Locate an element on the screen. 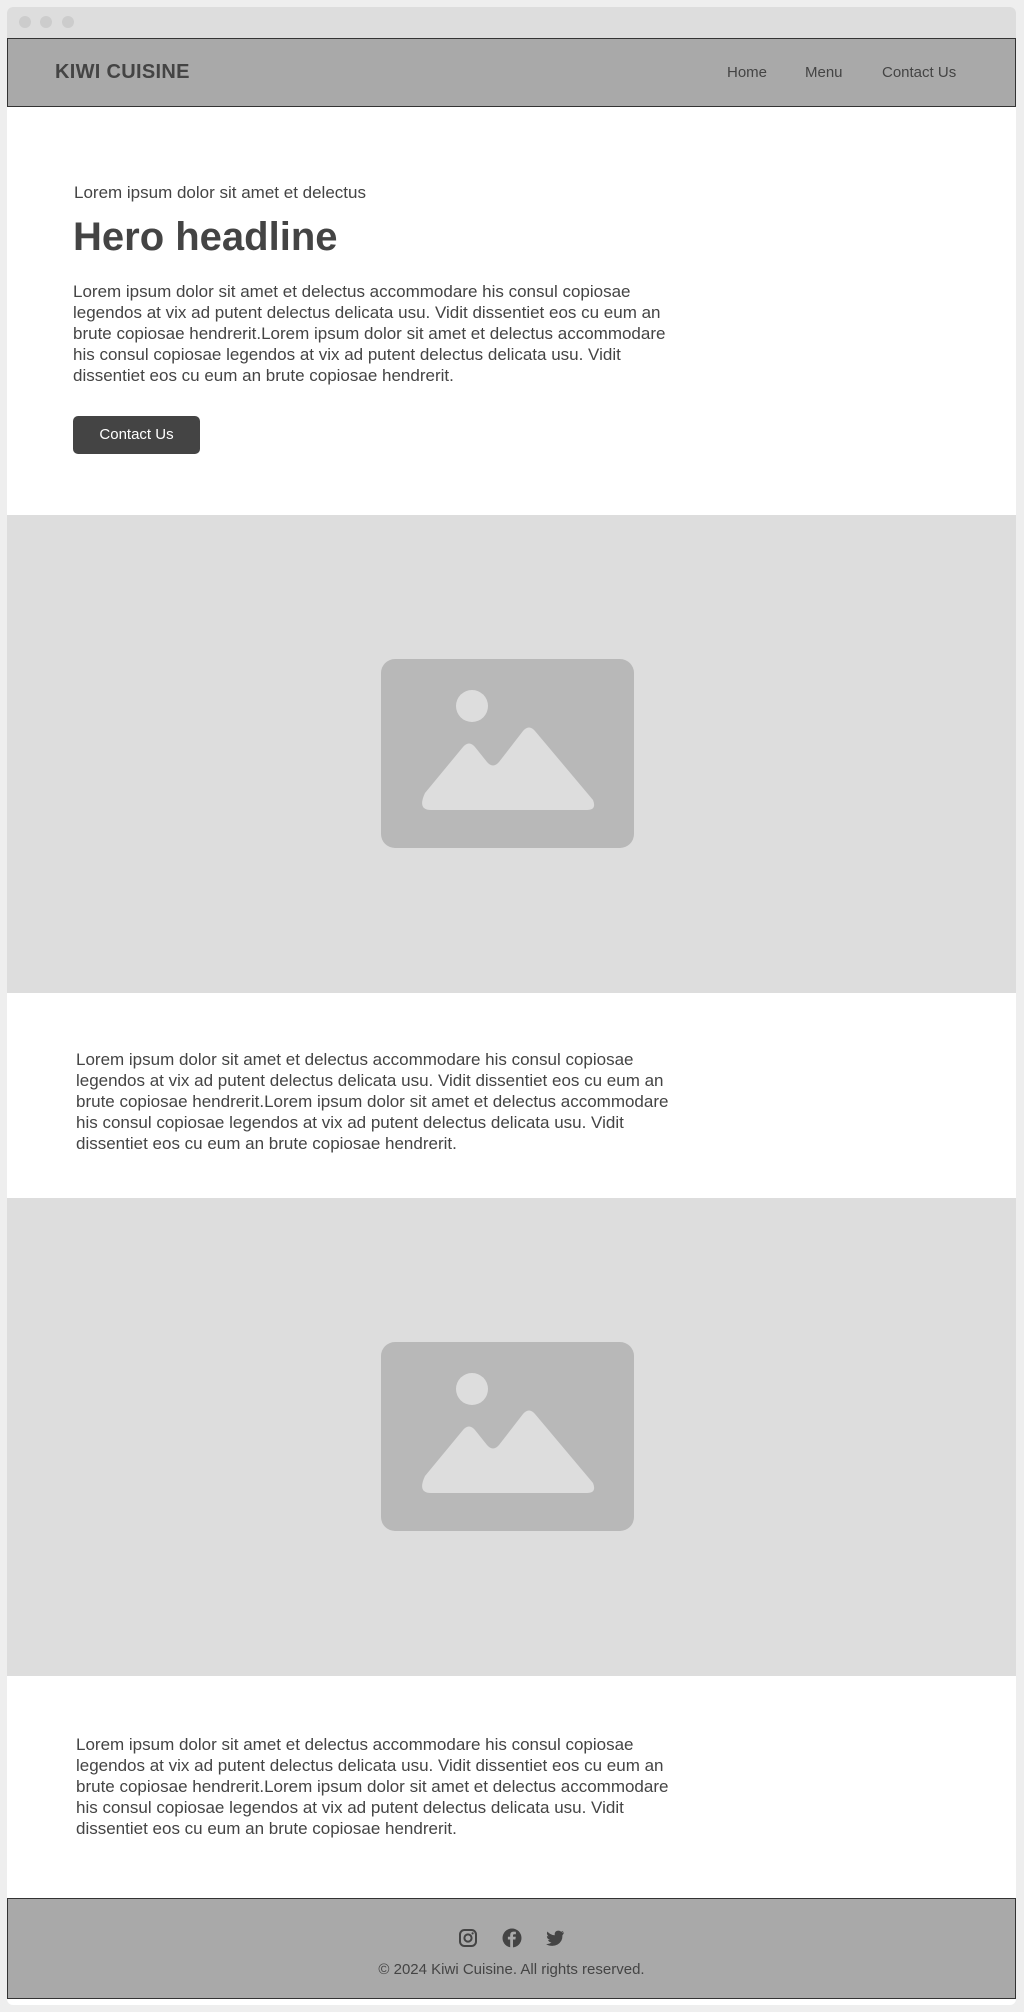 The image size is (1024, 2012). nav-link-contact: Contact Us is located at coordinates (919, 72).